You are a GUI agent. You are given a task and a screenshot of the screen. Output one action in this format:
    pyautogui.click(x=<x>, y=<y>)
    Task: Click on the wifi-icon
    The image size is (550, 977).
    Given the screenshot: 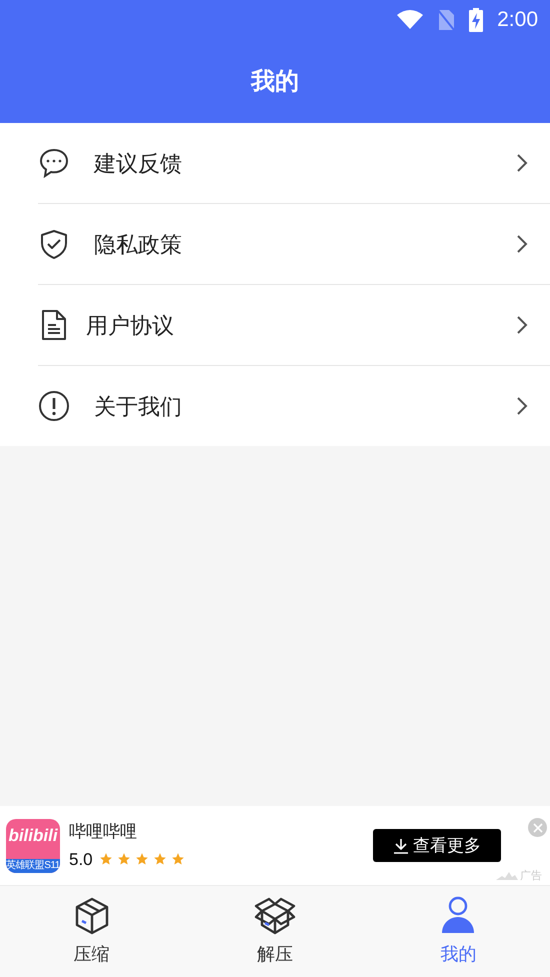 What is the action you would take?
    pyautogui.click(x=410, y=20)
    